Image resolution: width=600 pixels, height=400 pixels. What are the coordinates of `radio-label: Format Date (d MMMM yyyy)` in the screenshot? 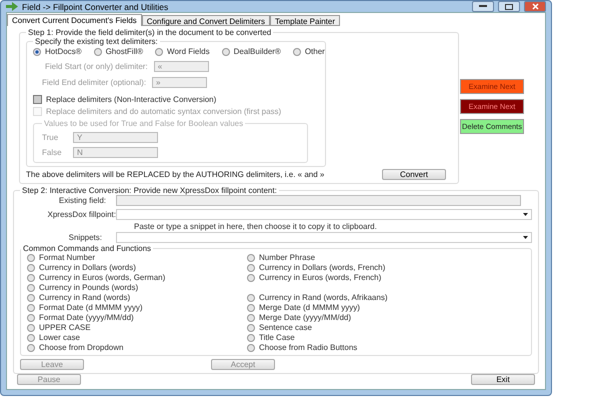 It's located at (91, 307).